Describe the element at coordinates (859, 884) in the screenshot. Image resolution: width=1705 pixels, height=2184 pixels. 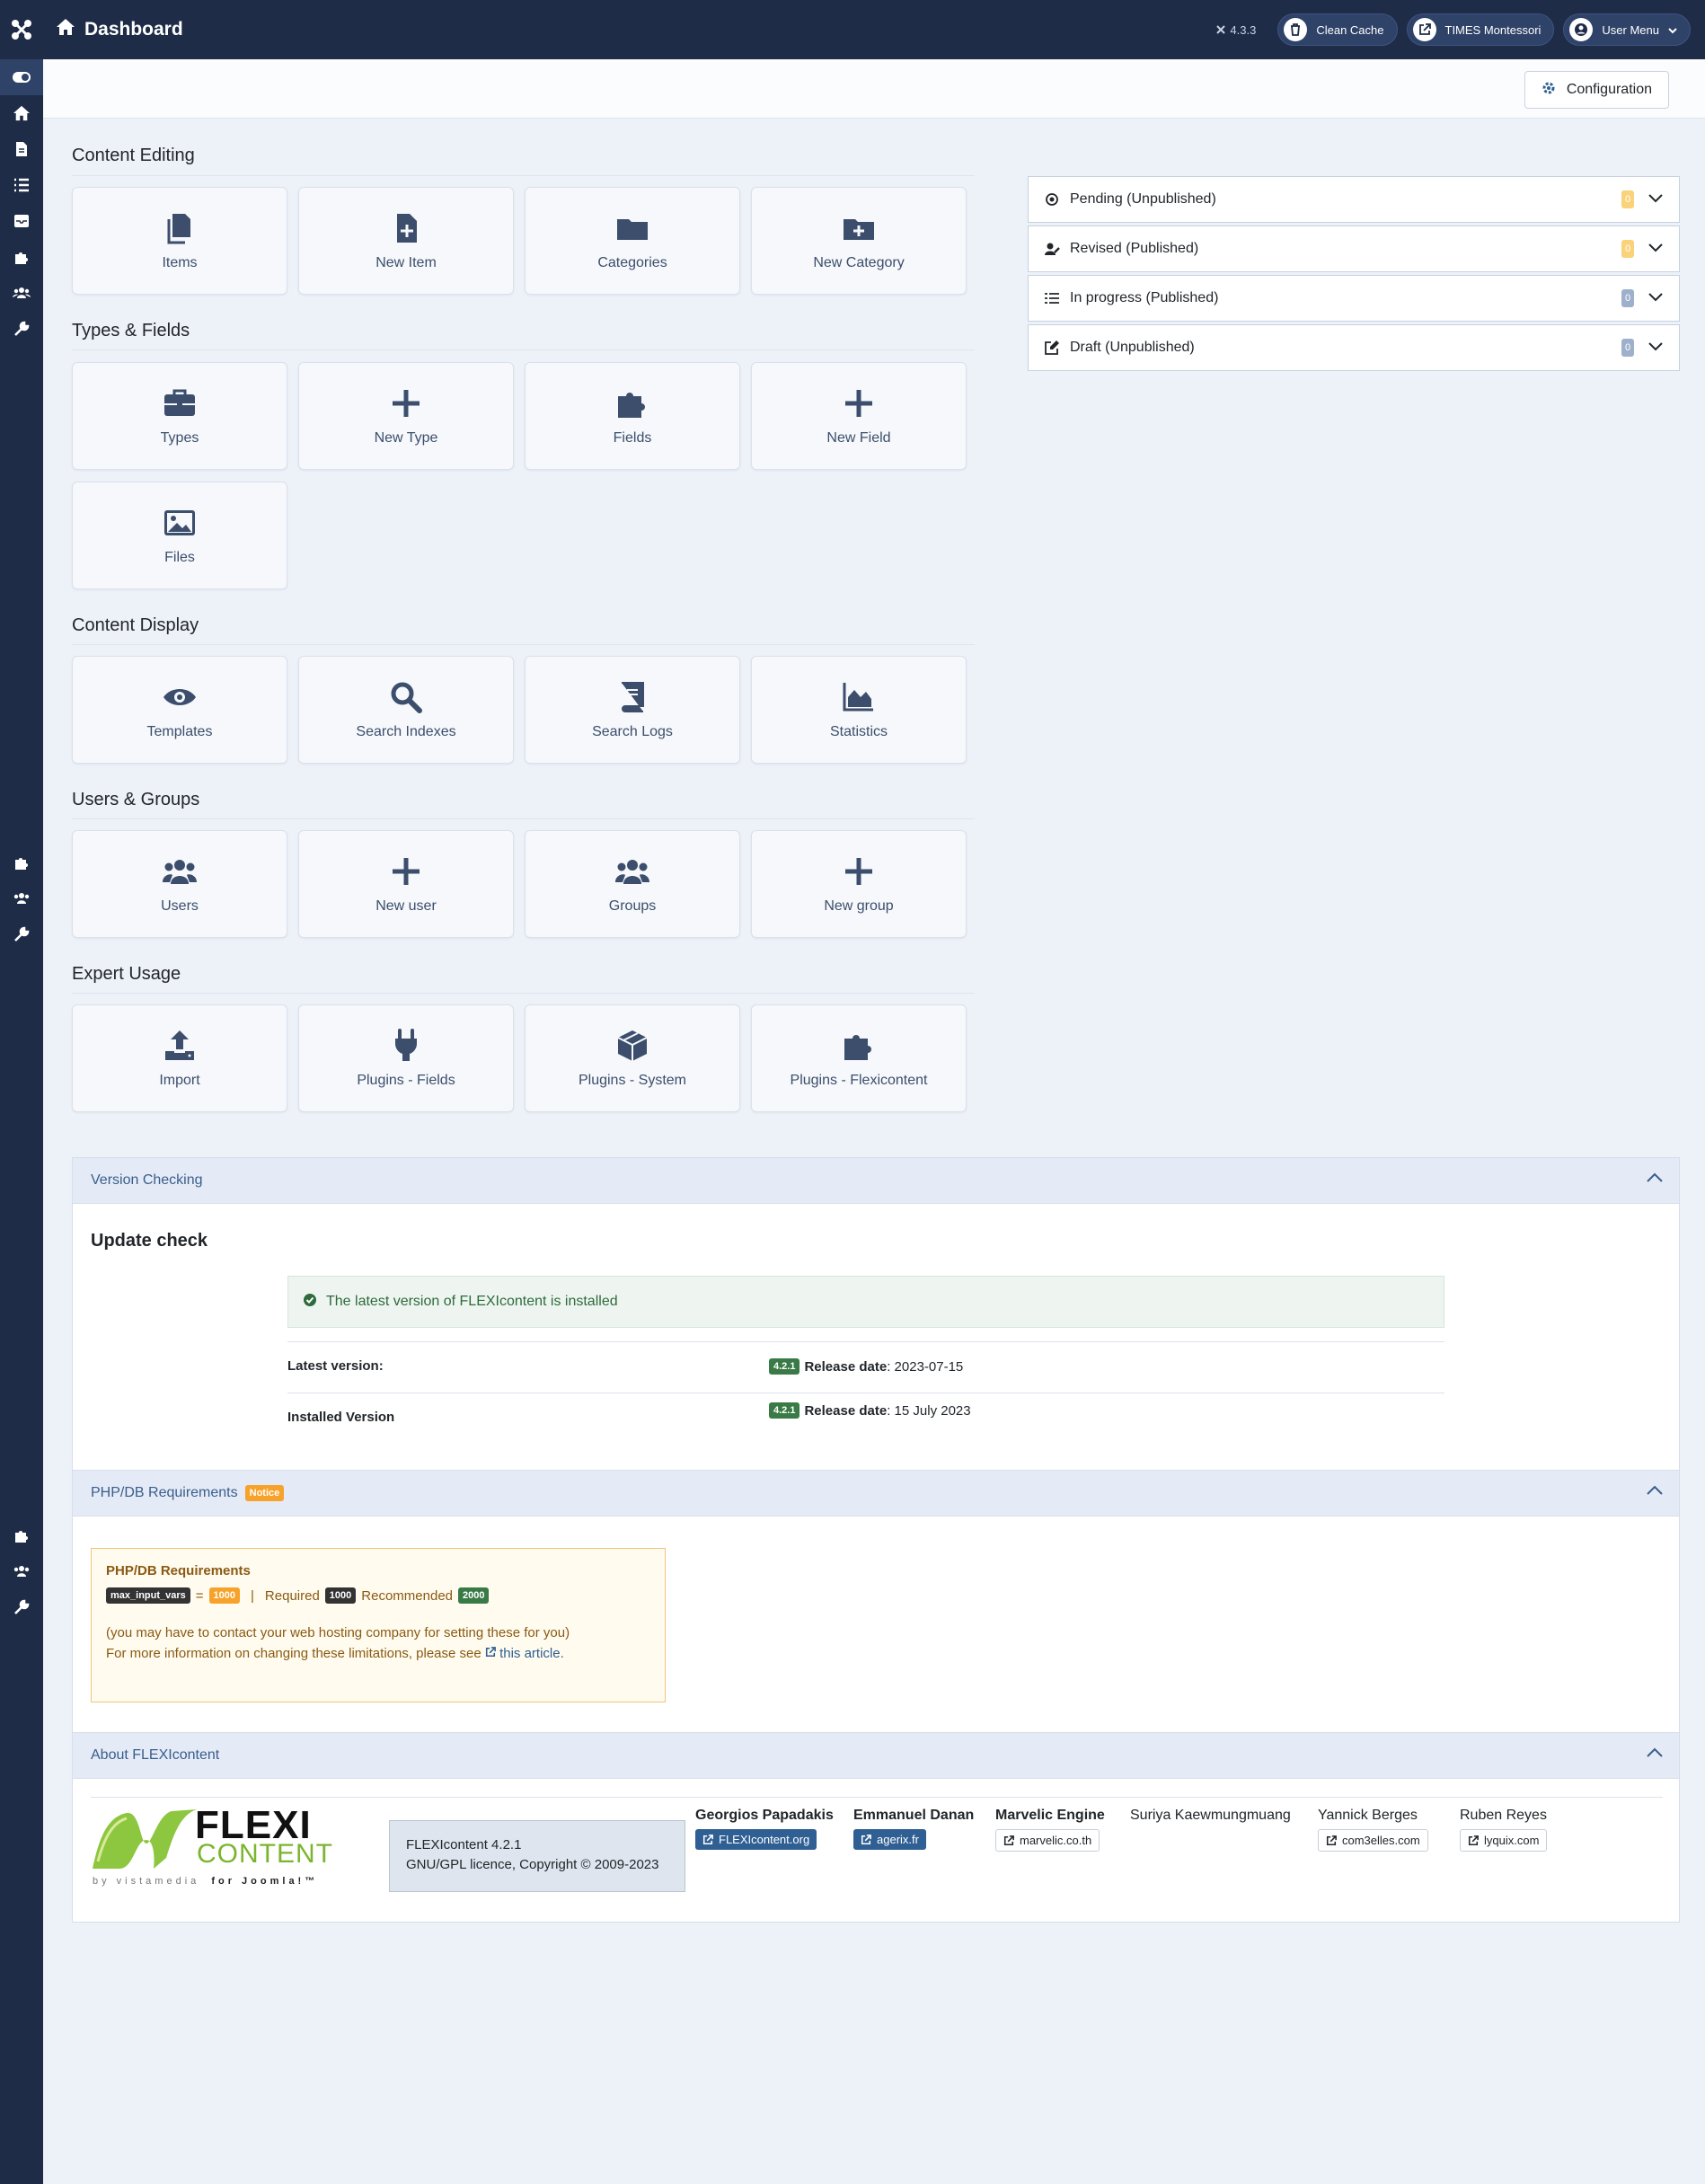
I see `tile-new-group: New group` at that location.